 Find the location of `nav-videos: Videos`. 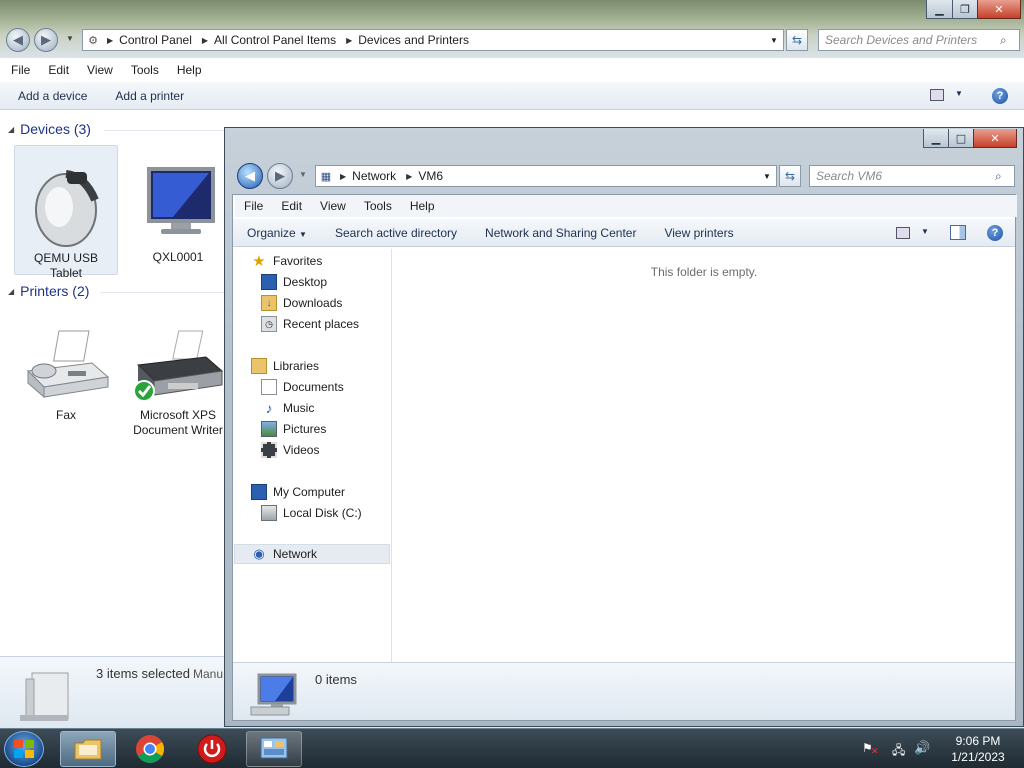

nav-videos: Videos is located at coordinates (290, 450).